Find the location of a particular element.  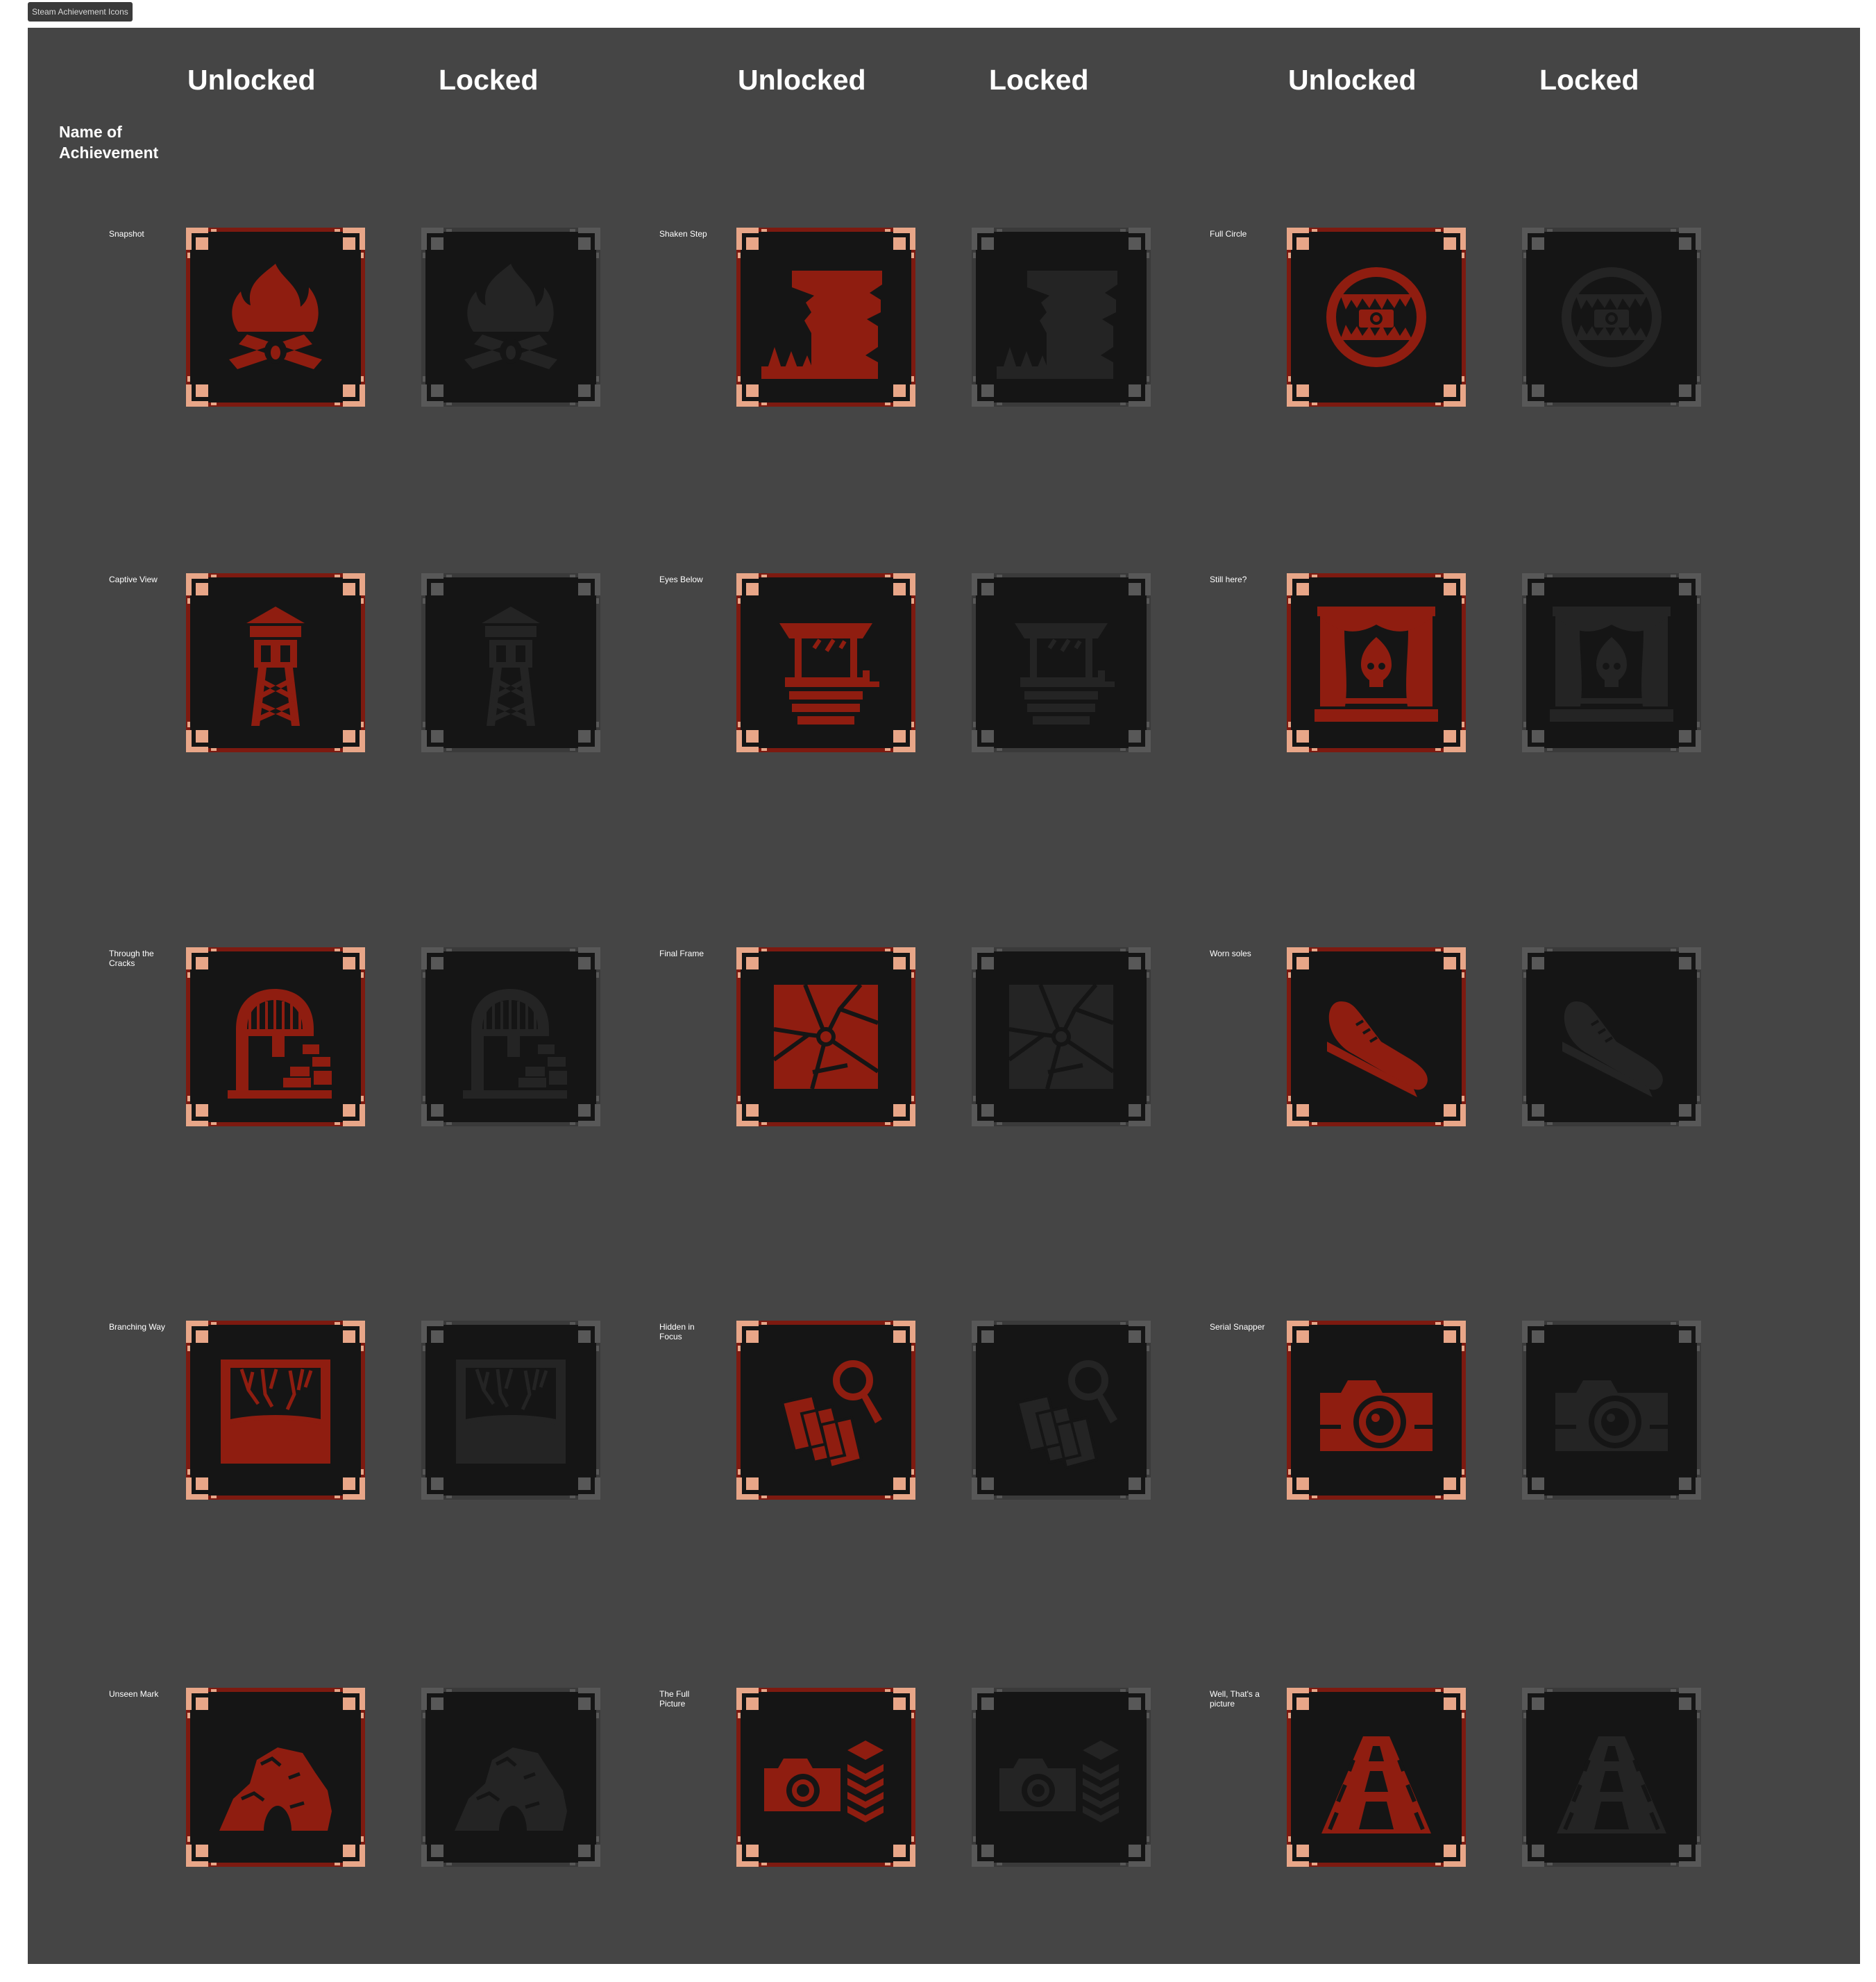

cliff-forest-unlocked-badge is located at coordinates (826, 317).